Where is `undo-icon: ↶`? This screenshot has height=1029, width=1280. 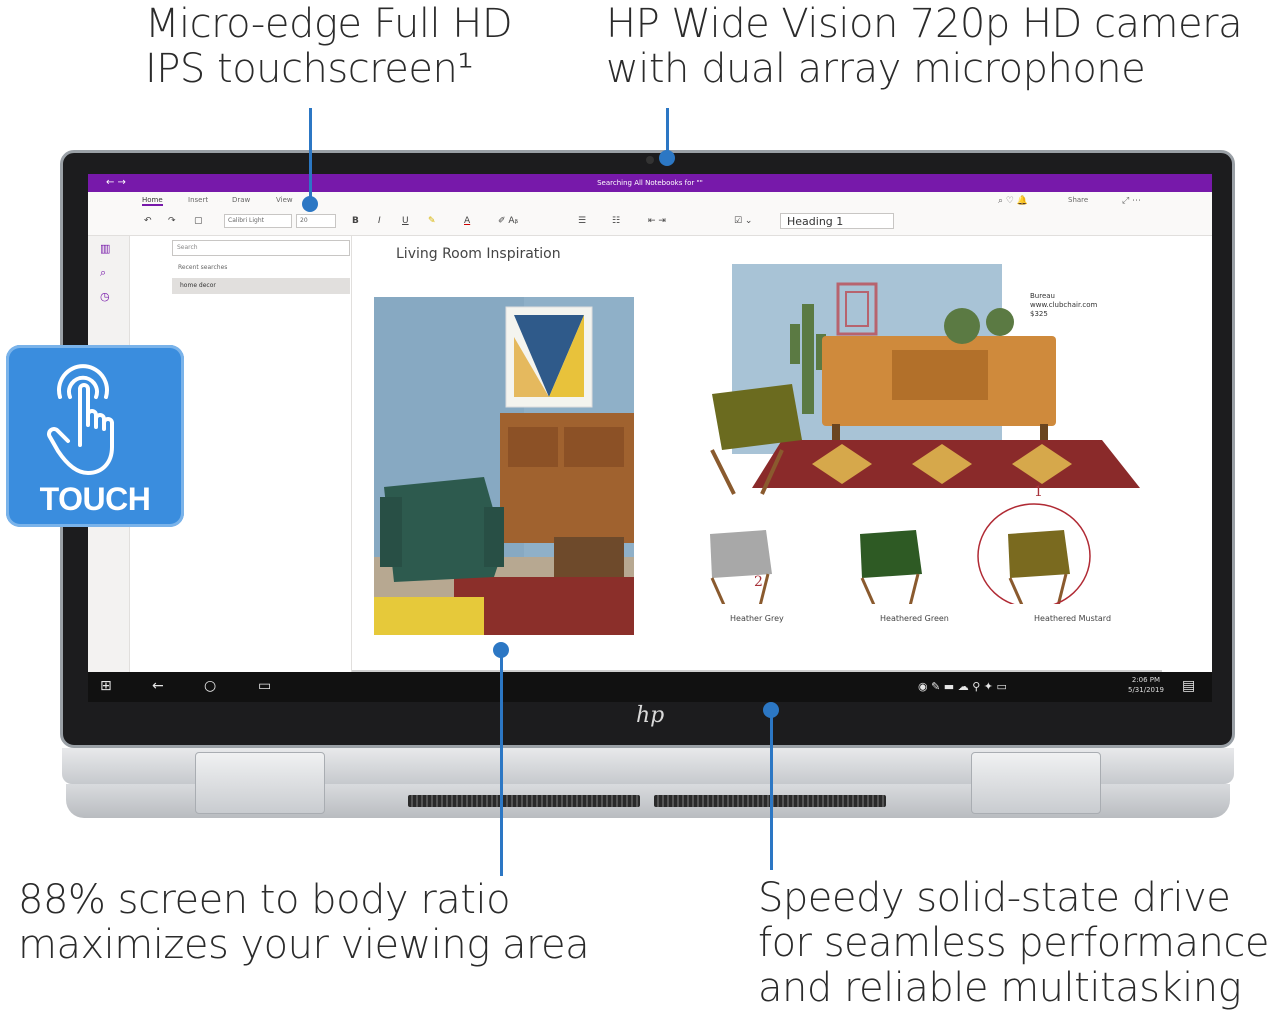
undo-icon: ↶ is located at coordinates (148, 221).